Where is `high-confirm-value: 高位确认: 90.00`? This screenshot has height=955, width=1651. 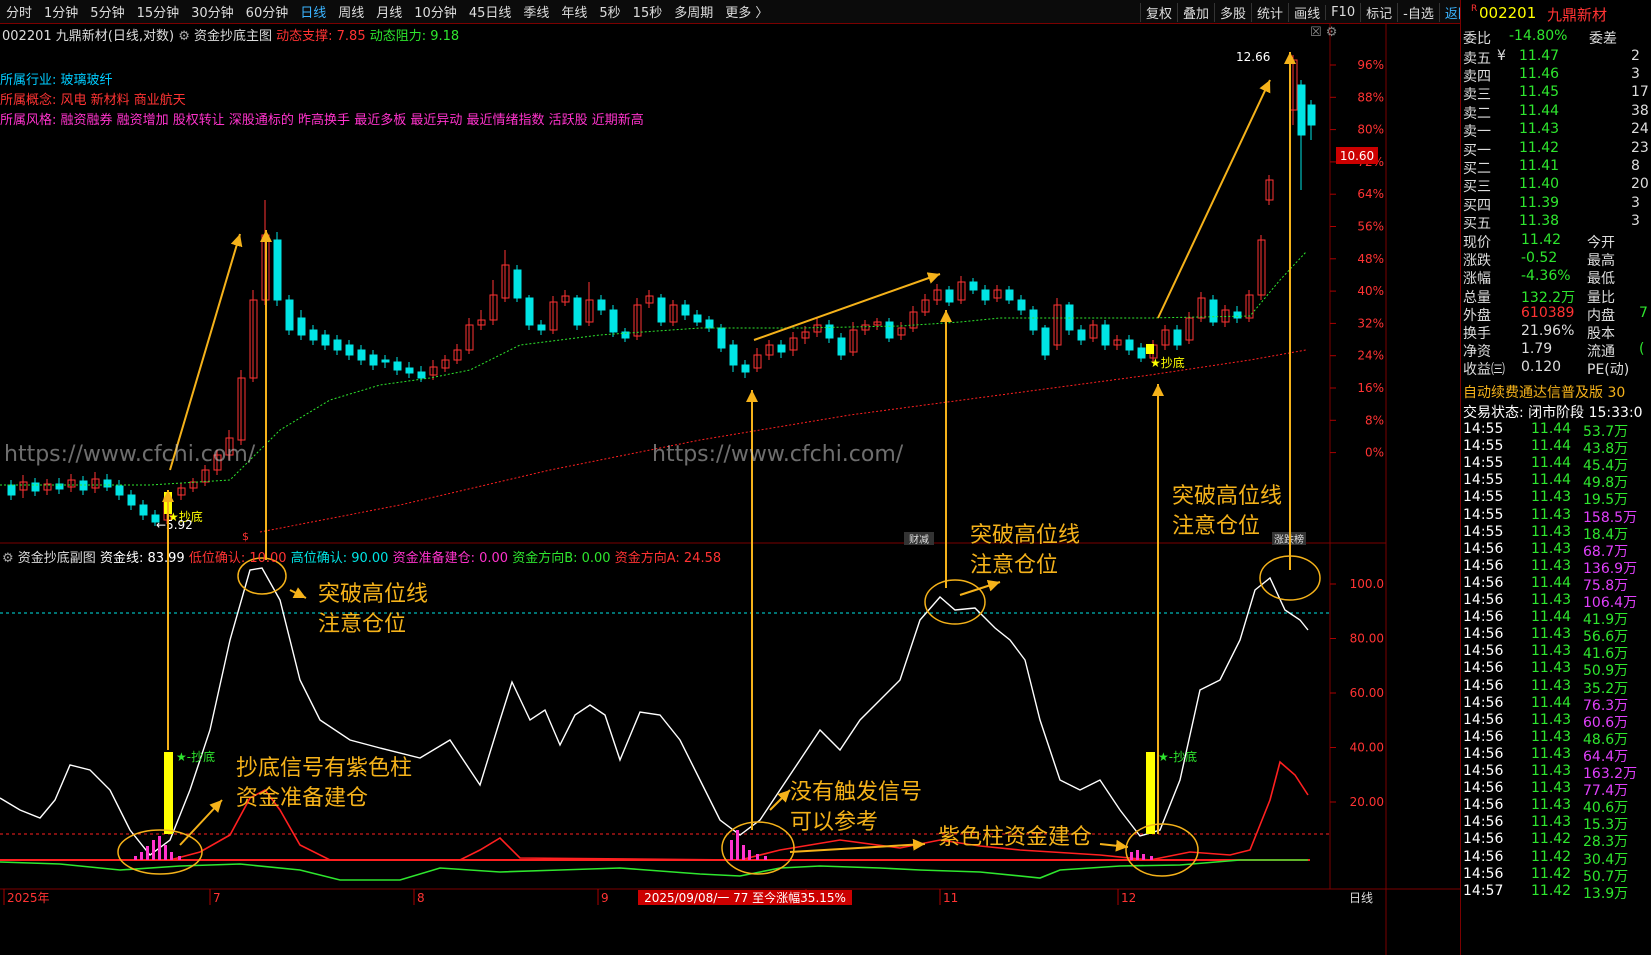 high-confirm-value: 高位确认: 90.00 is located at coordinates (339, 558).